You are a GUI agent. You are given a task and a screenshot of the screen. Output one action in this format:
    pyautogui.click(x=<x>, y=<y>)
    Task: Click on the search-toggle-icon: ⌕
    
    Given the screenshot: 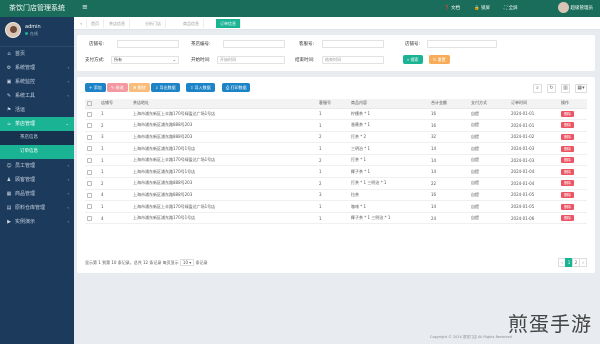 What is the action you would take?
    pyautogui.click(x=537, y=88)
    